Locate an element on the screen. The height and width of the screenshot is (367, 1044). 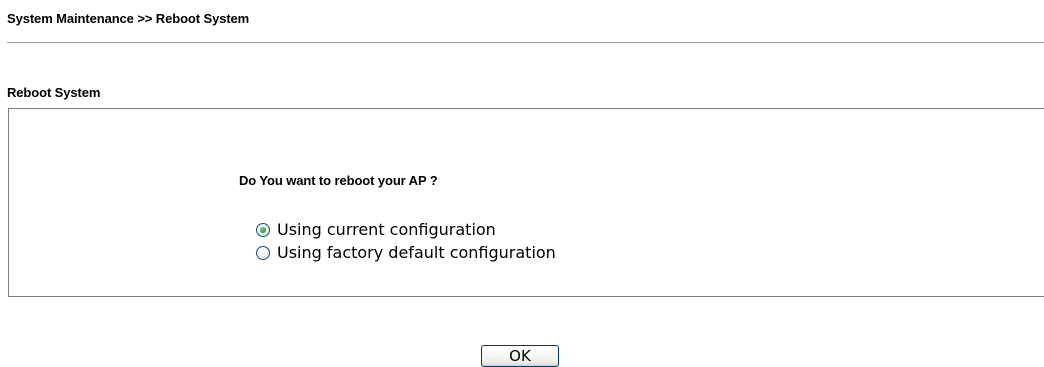
page-title: System Maintenance >> Reboot System is located at coordinates (128, 18).